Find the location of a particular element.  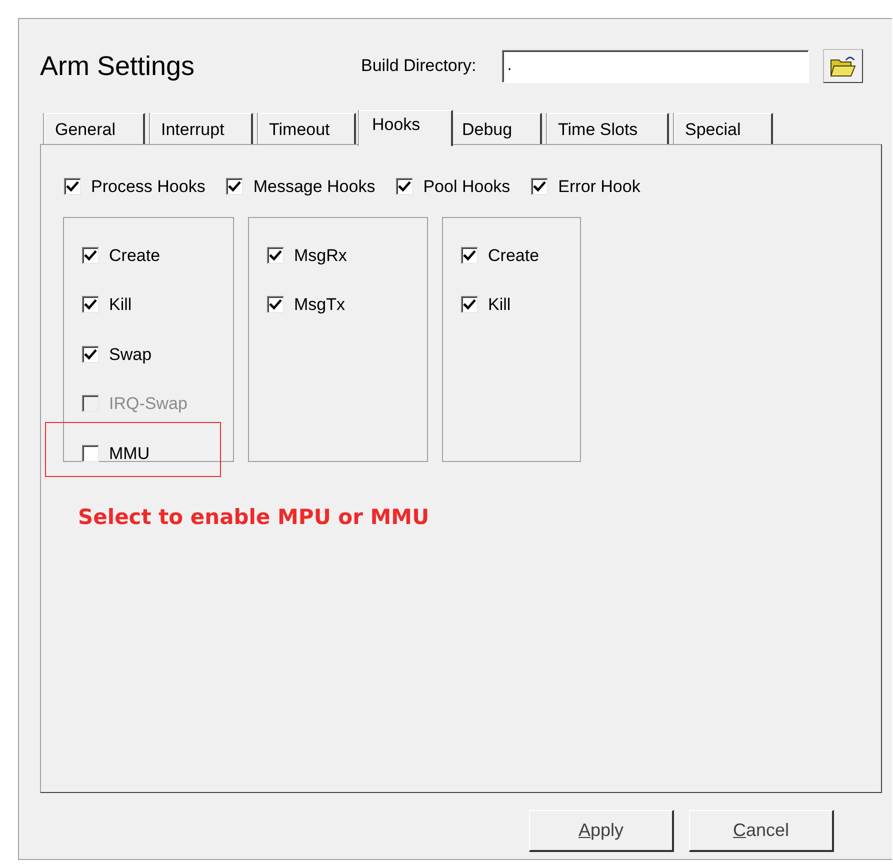

checkbox-label: Swap is located at coordinates (130, 355).